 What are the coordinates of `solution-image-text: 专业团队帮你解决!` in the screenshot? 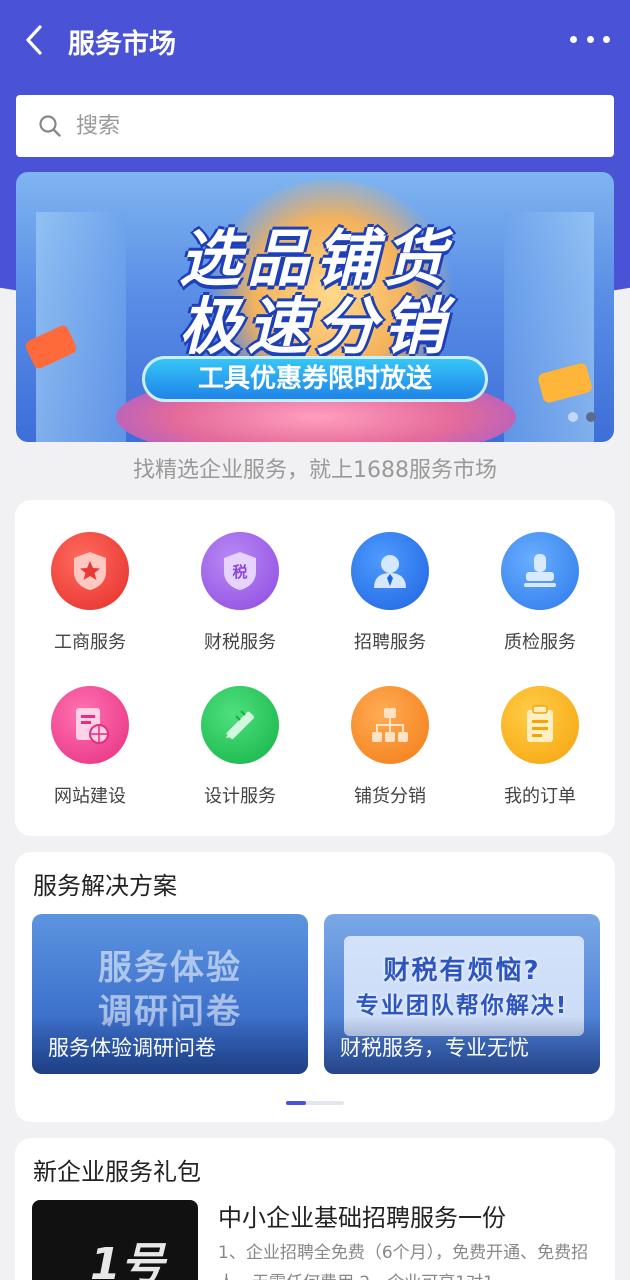 It's located at (462, 1006).